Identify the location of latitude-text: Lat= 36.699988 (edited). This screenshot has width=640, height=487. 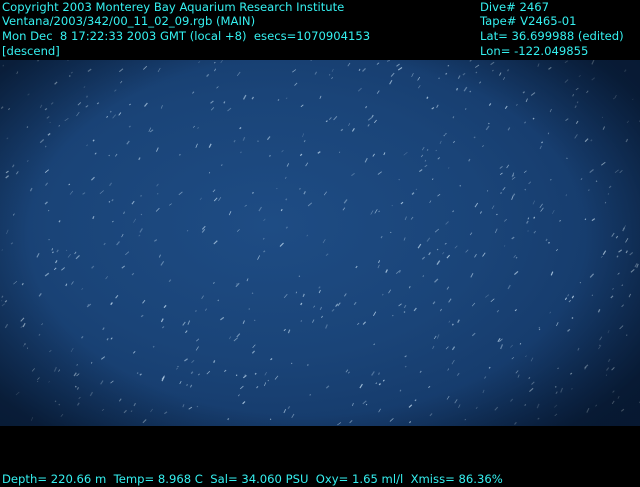
(552, 36).